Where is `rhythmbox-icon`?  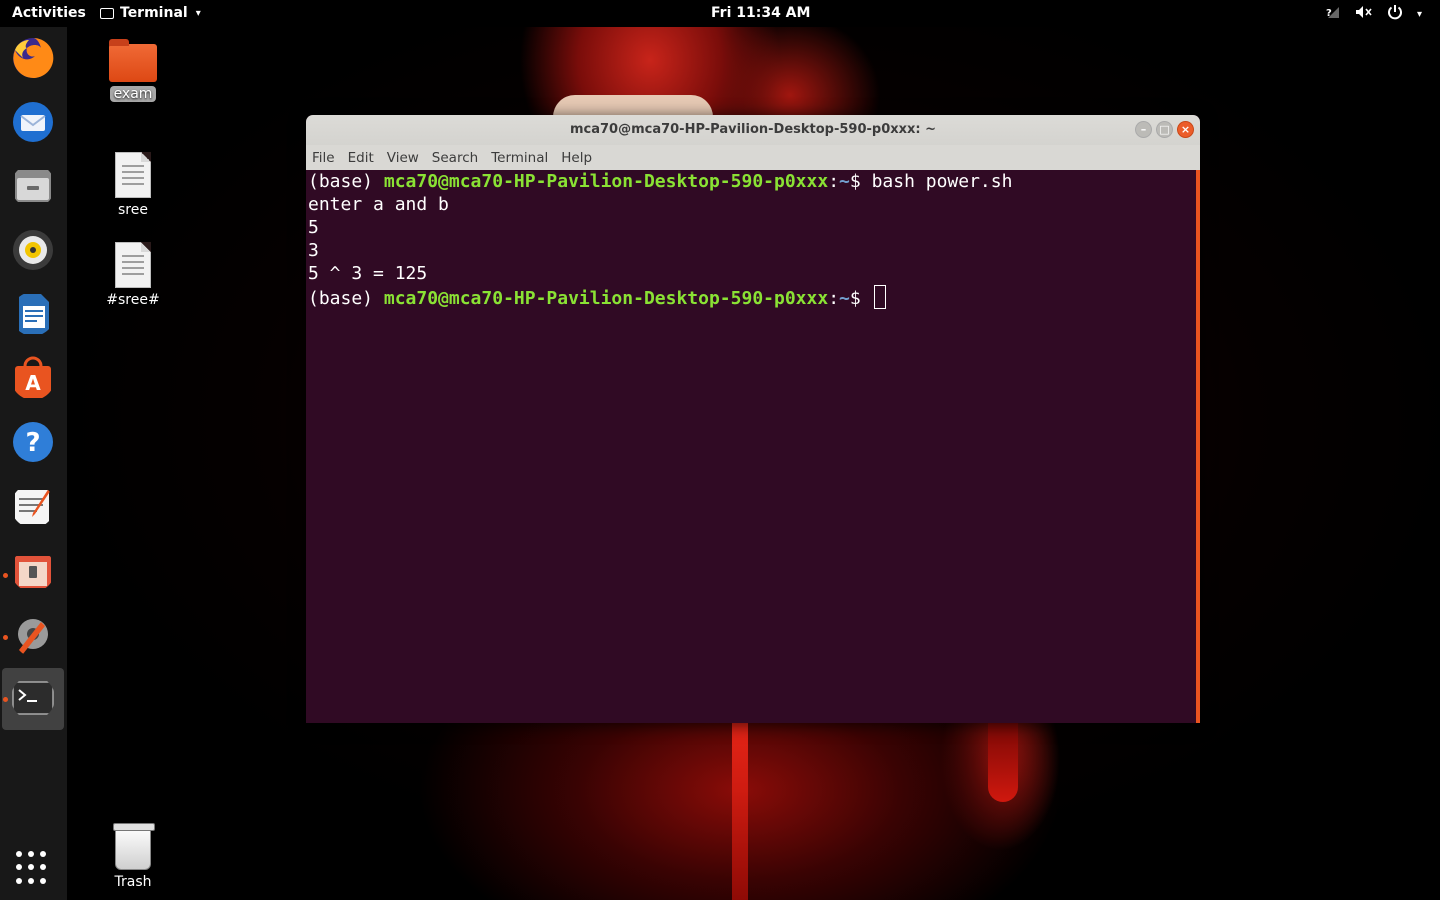 rhythmbox-icon is located at coordinates (33, 250).